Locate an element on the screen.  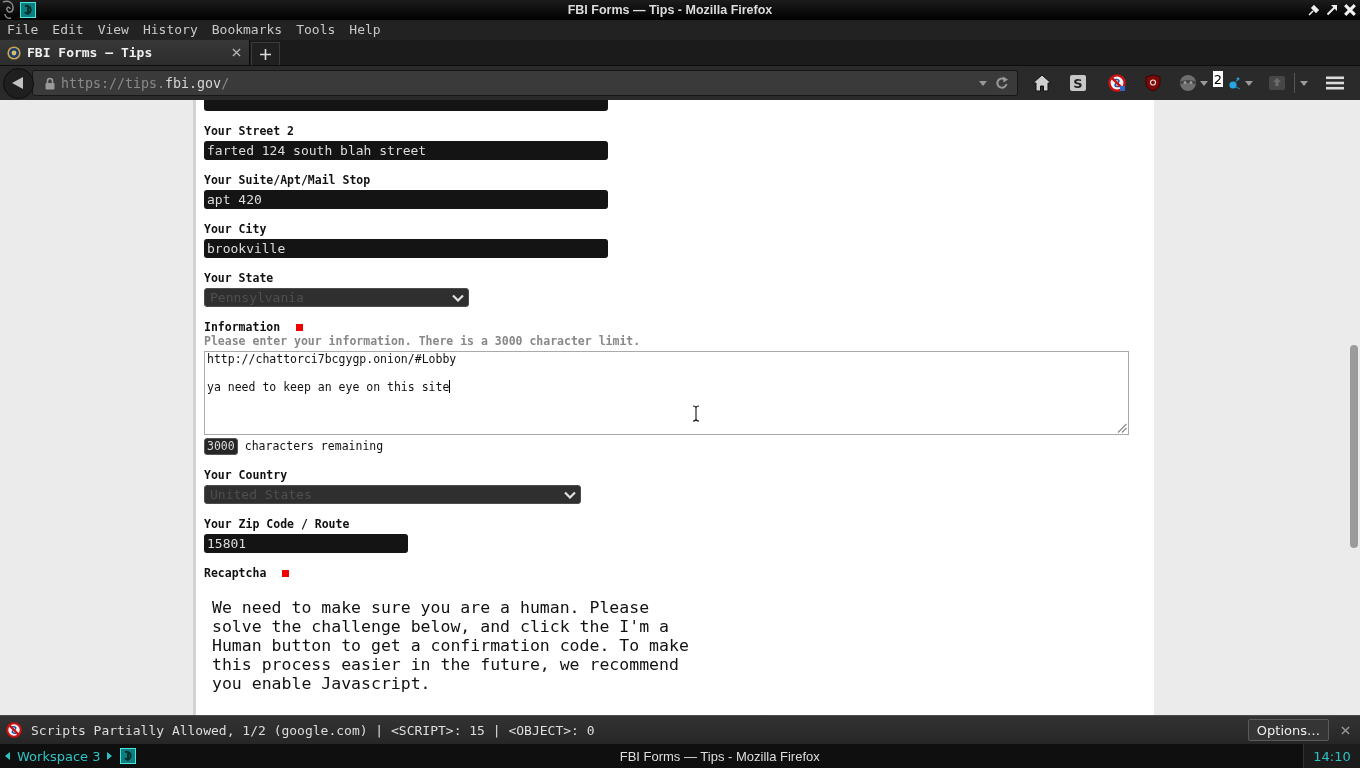
text-input: 15801 is located at coordinates (306, 543).